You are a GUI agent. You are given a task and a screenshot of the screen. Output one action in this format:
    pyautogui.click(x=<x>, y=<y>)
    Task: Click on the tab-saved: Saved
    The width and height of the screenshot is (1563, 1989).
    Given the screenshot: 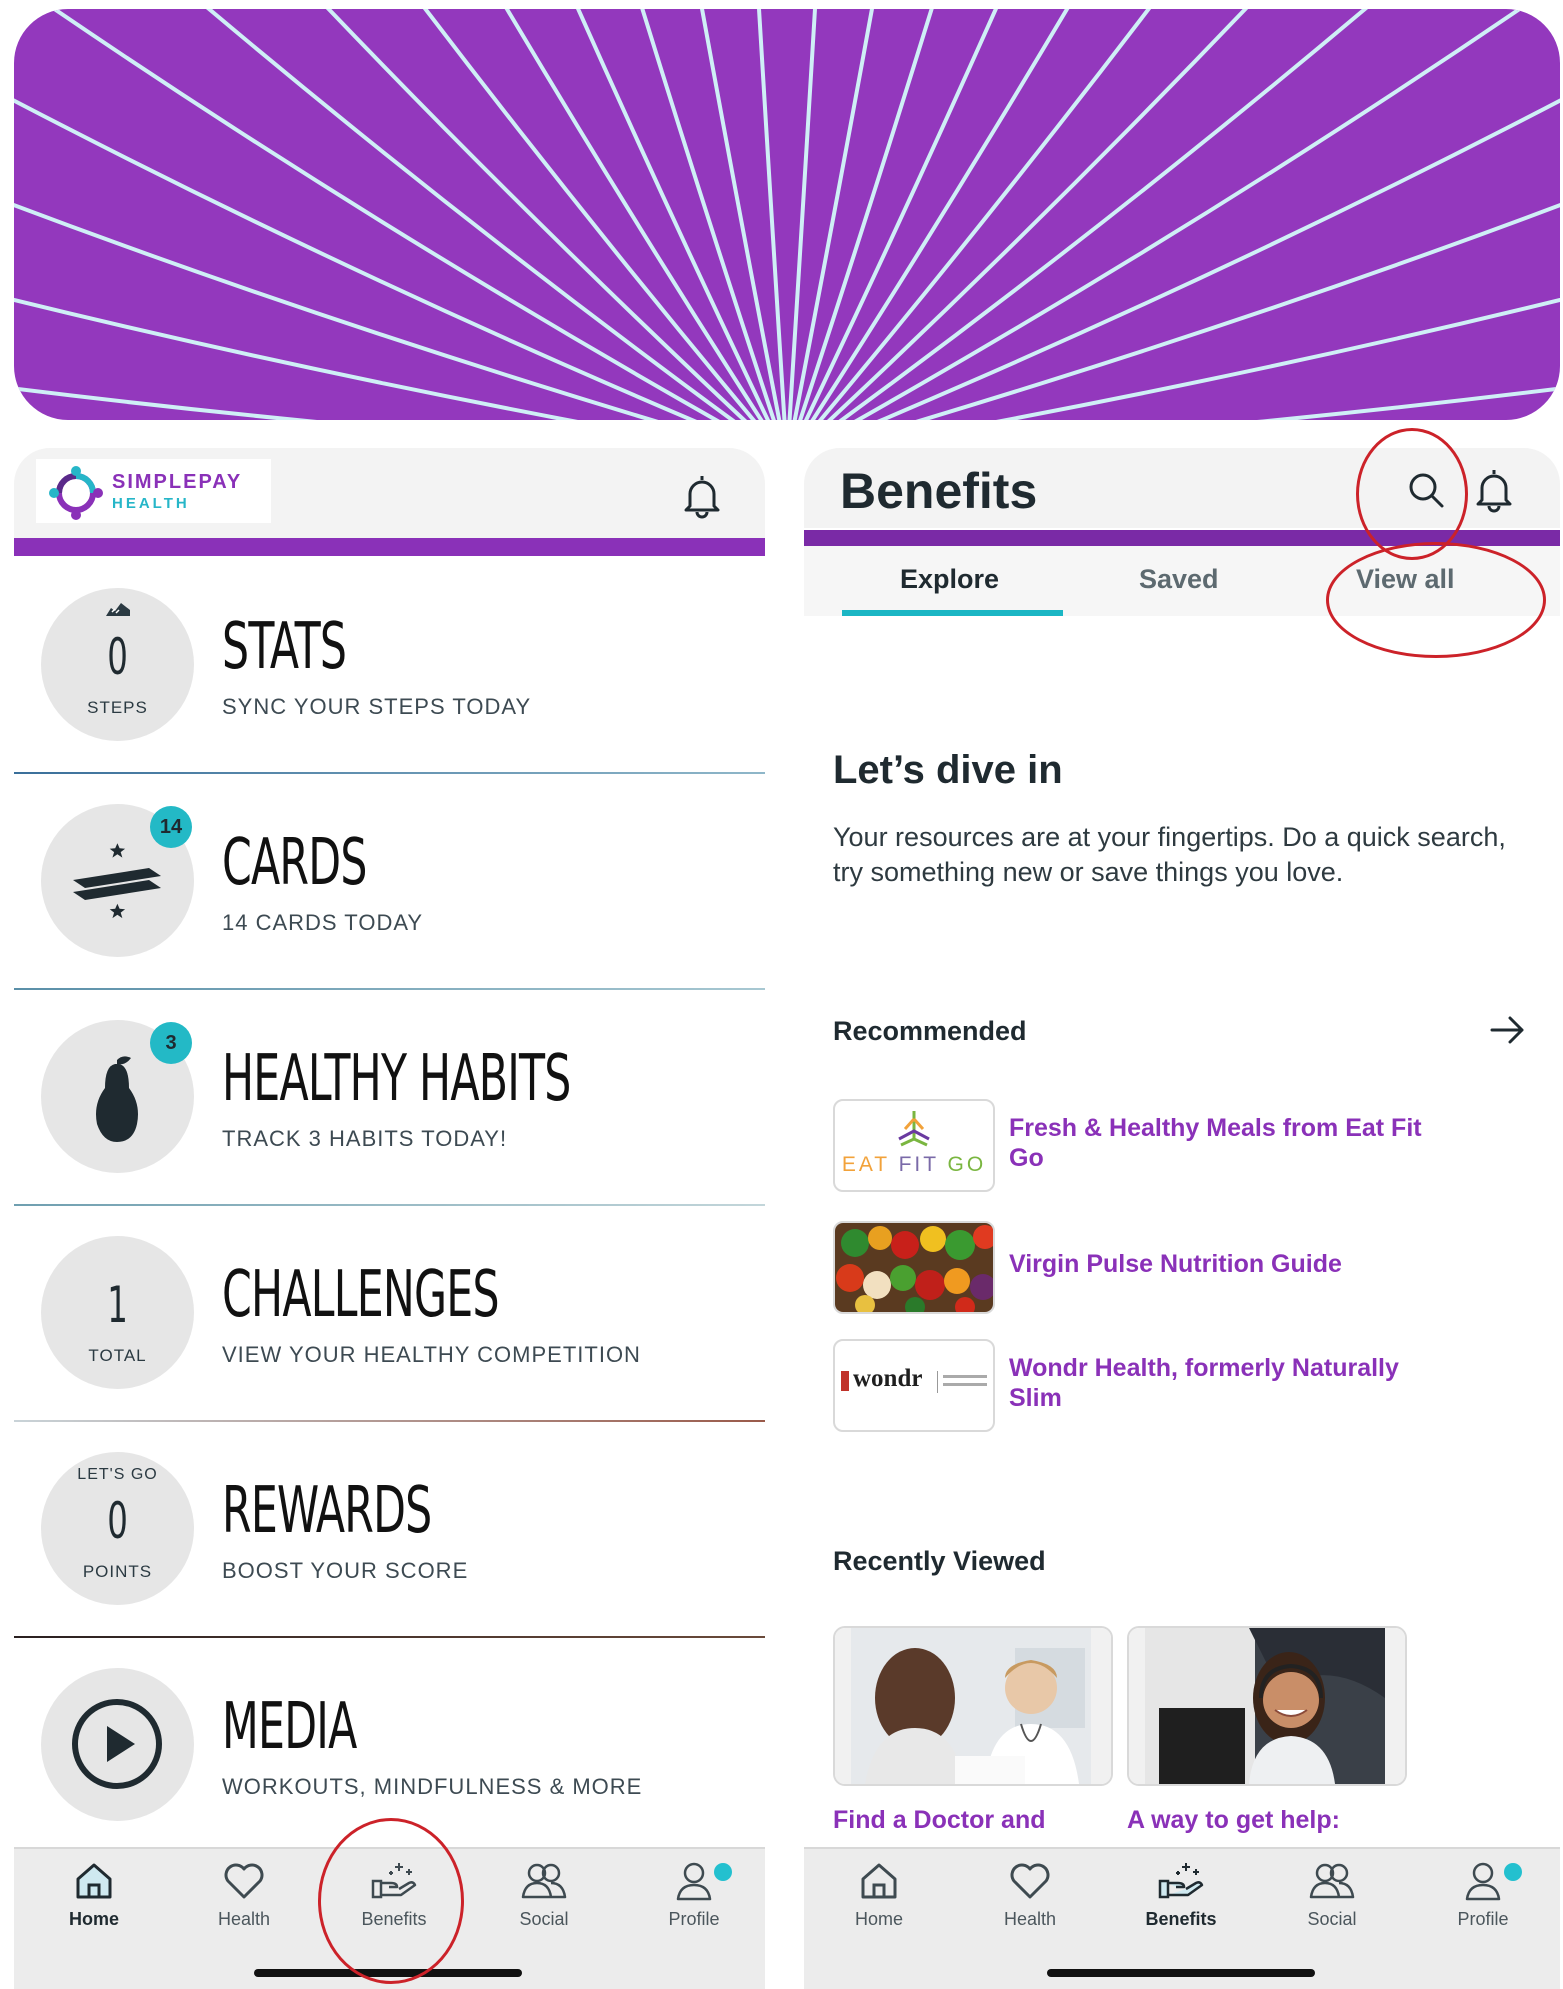 What is the action you would take?
    pyautogui.click(x=1179, y=579)
    